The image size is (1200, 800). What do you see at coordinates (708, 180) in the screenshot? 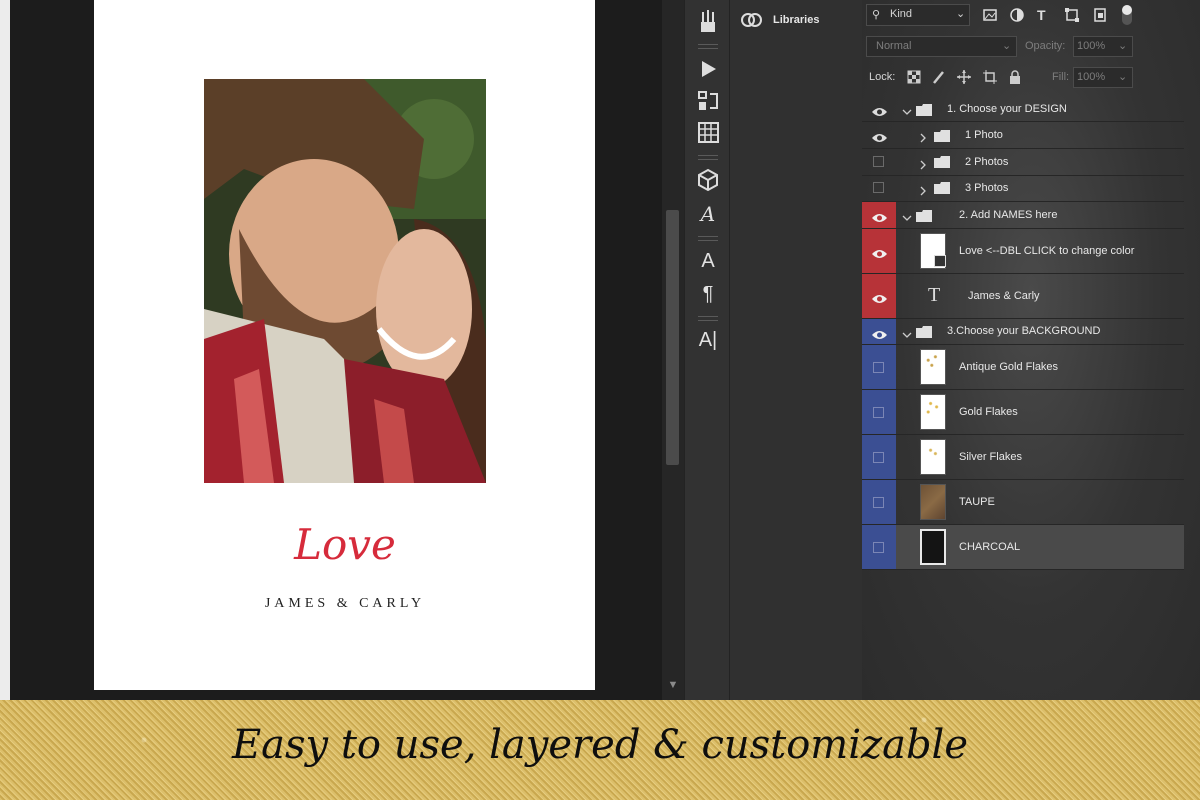
I see `3d-cube-icon` at bounding box center [708, 180].